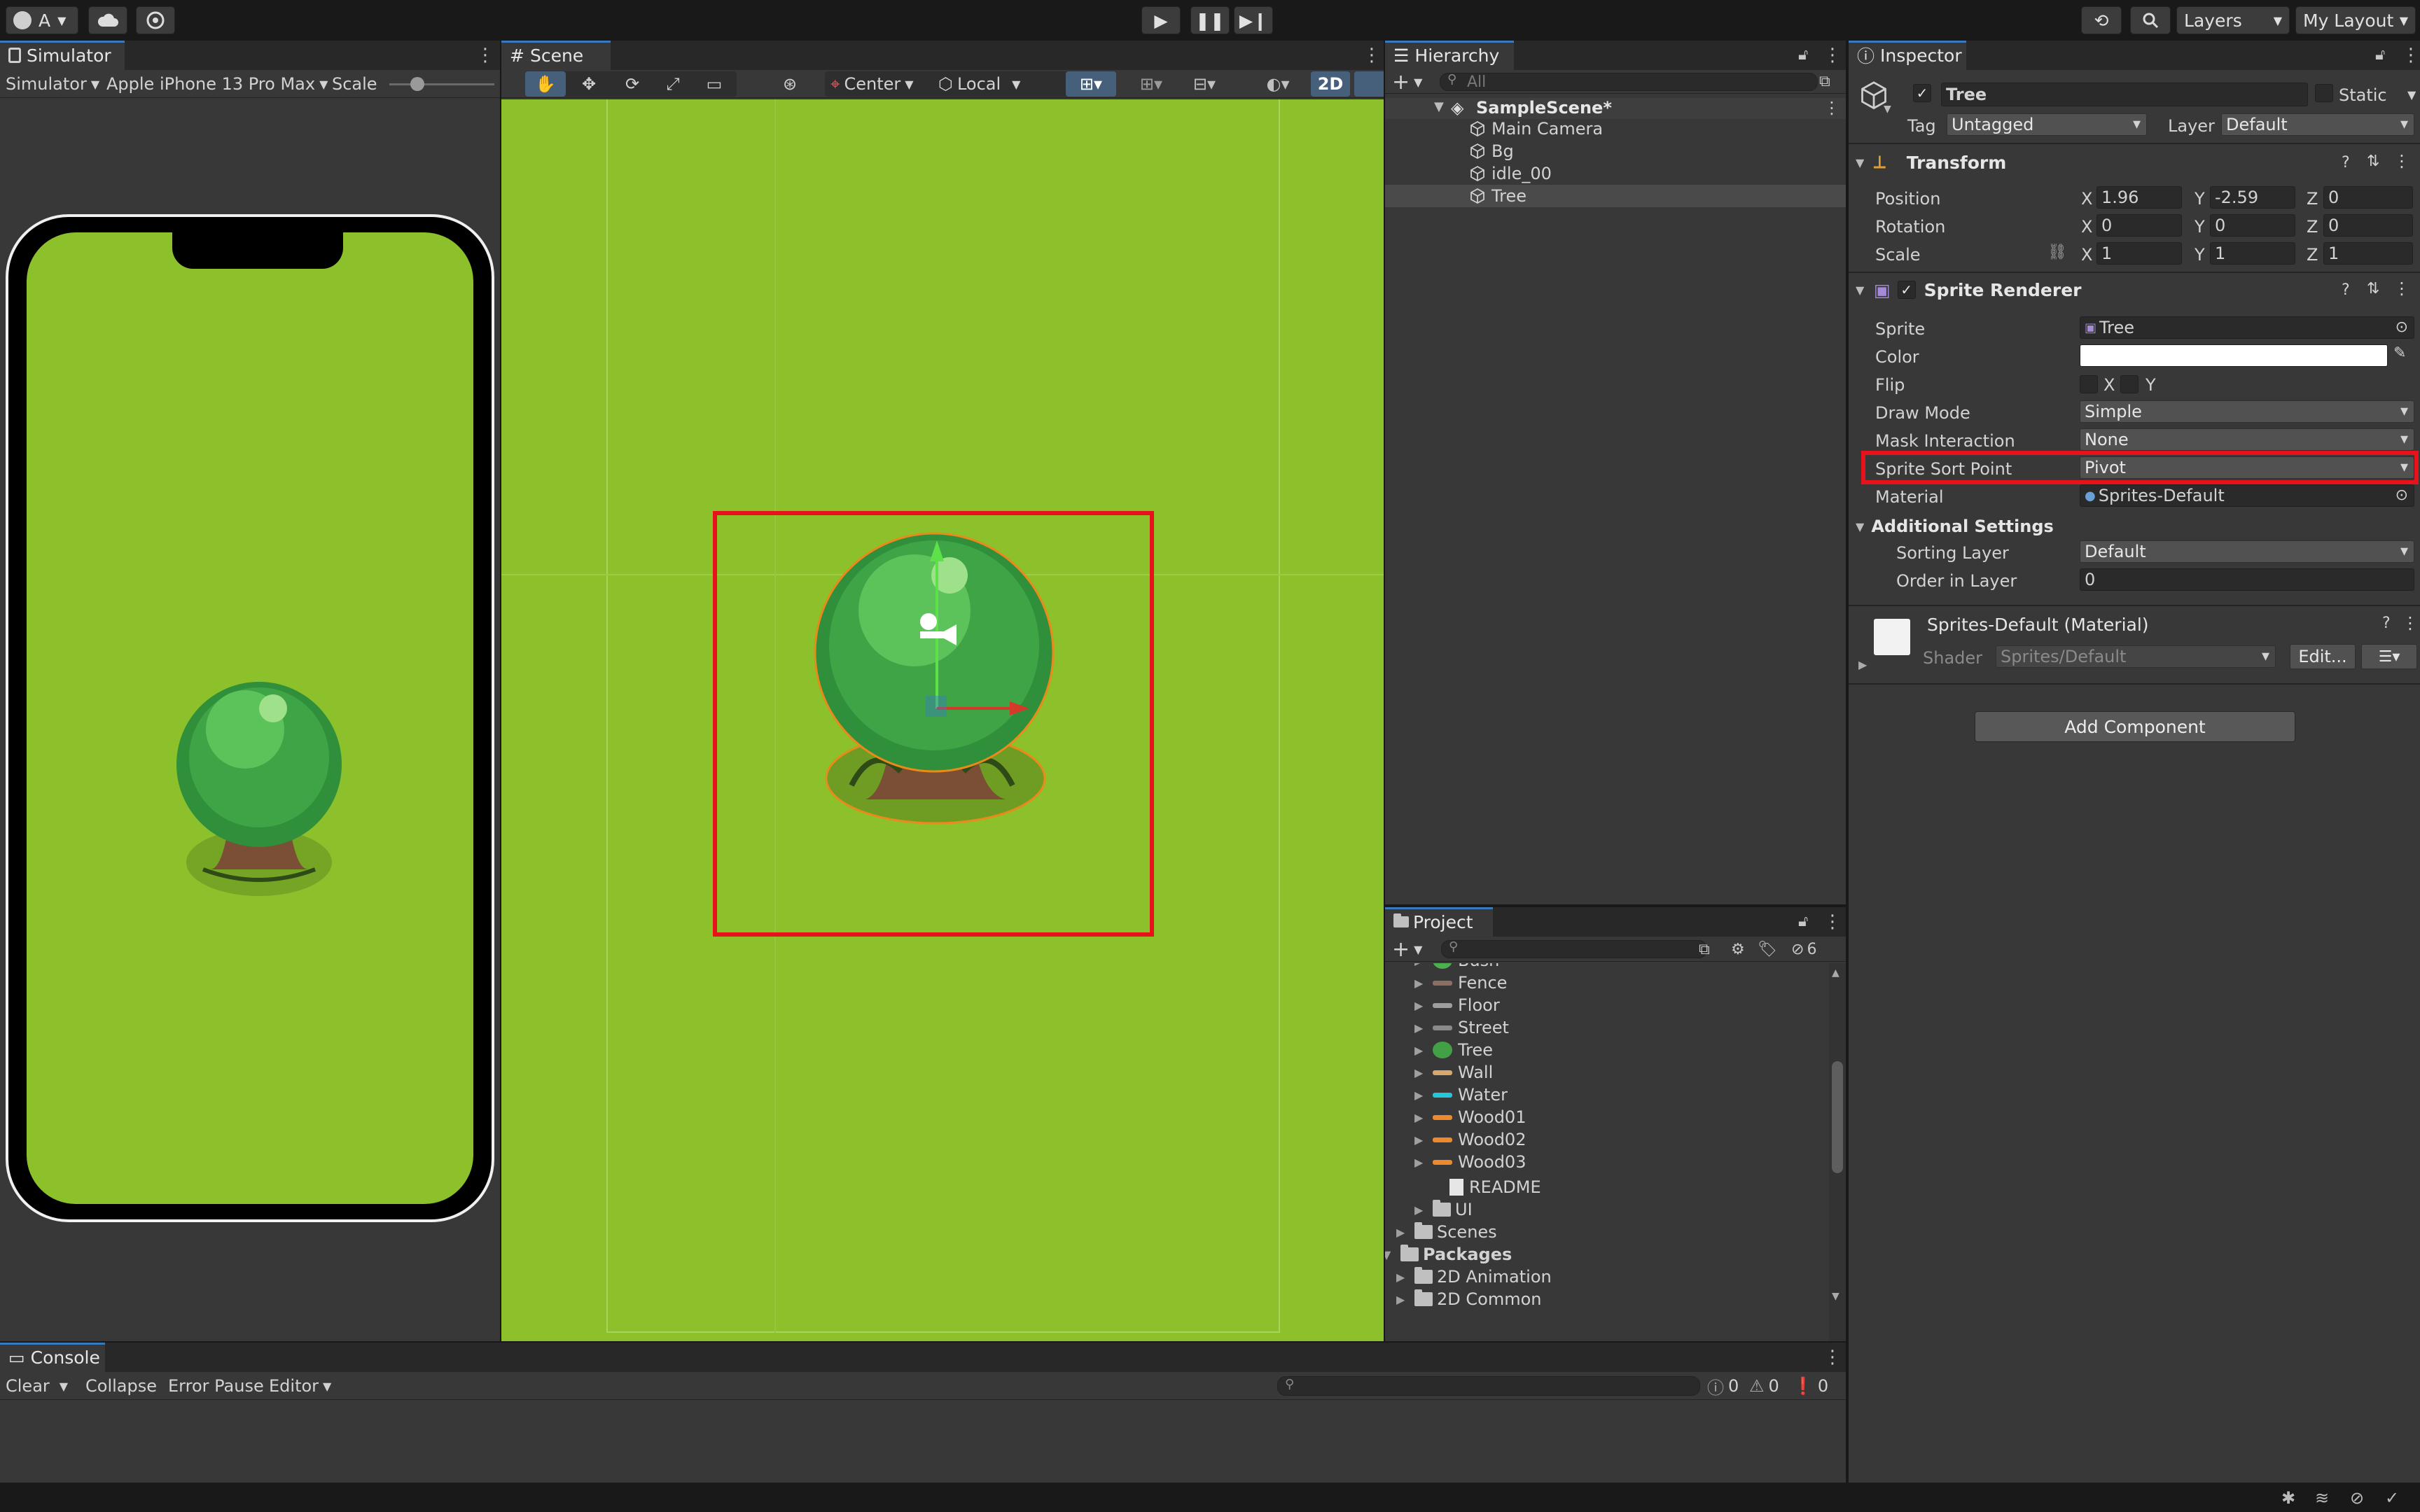 The width and height of the screenshot is (2420, 1512). I want to click on editor-dropdown: Editor ▼, so click(300, 1386).